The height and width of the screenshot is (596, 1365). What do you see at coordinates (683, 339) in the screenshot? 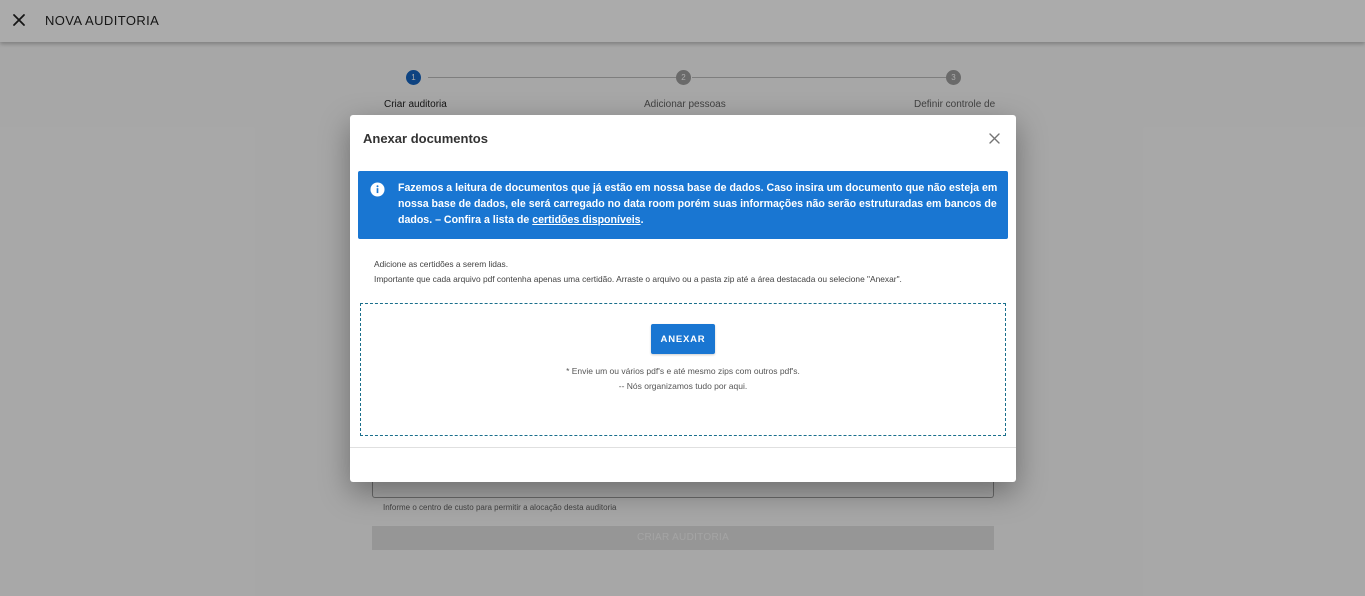
I see `attach-button: ANEXAR` at bounding box center [683, 339].